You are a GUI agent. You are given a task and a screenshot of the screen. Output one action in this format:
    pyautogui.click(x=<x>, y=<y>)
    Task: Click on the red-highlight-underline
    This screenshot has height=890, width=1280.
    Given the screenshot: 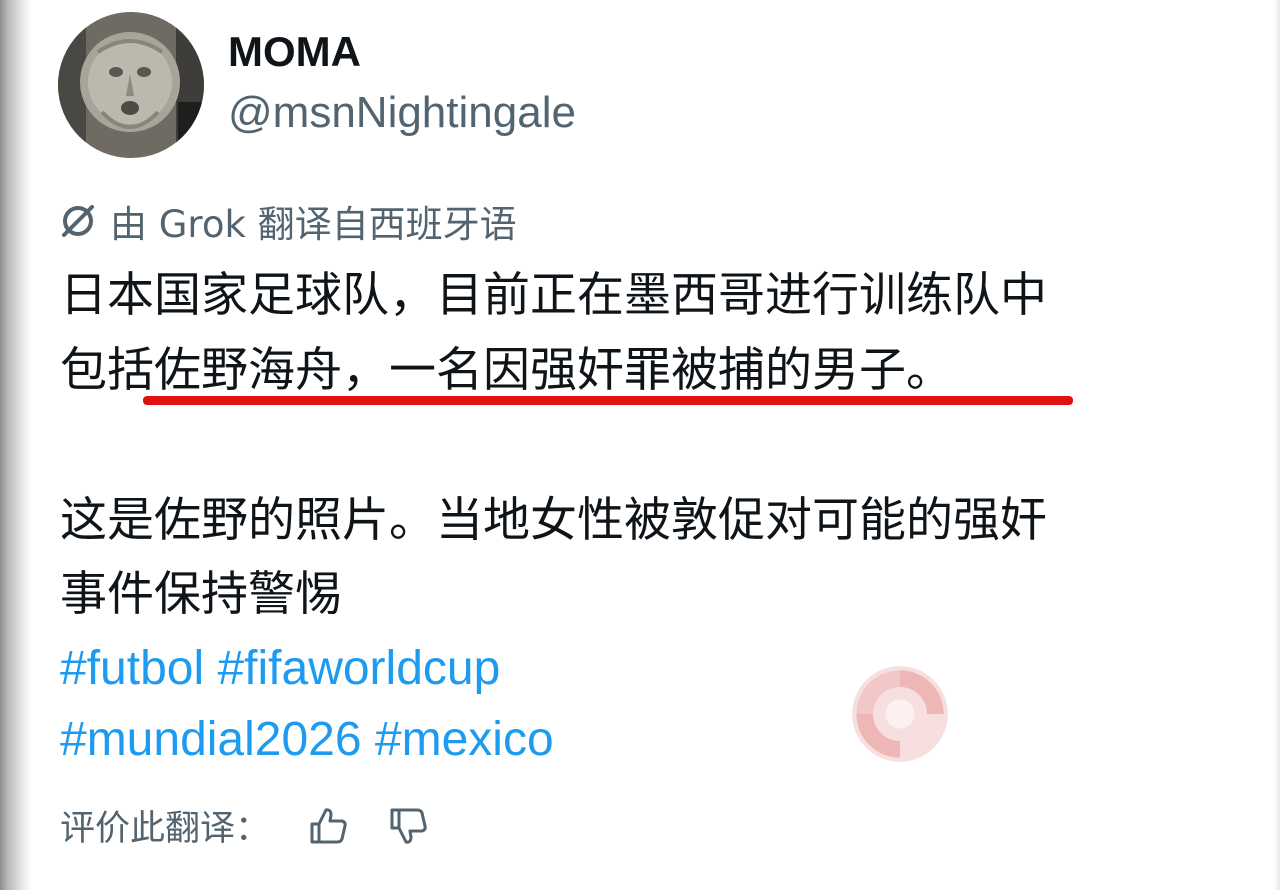 What is the action you would take?
    pyautogui.click(x=608, y=400)
    